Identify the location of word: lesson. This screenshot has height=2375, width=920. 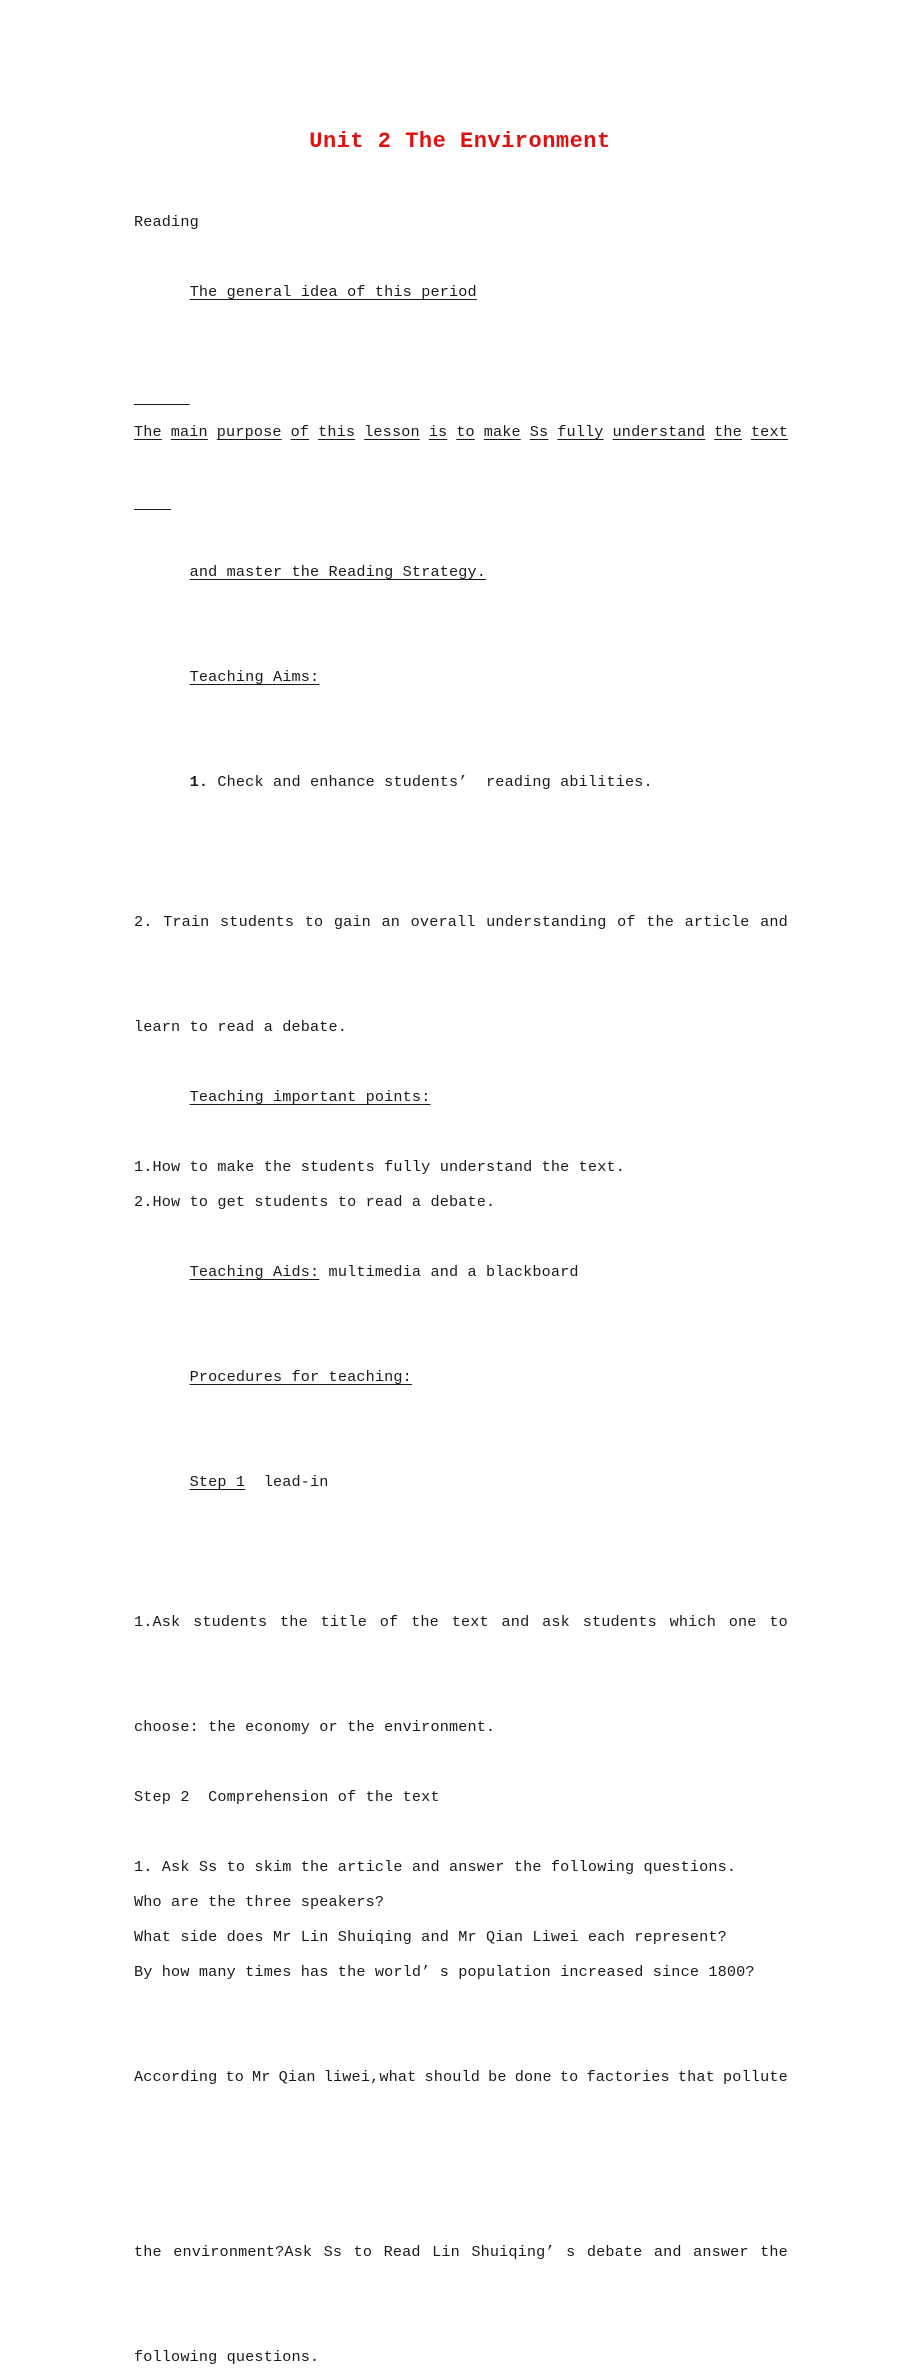
(392, 432).